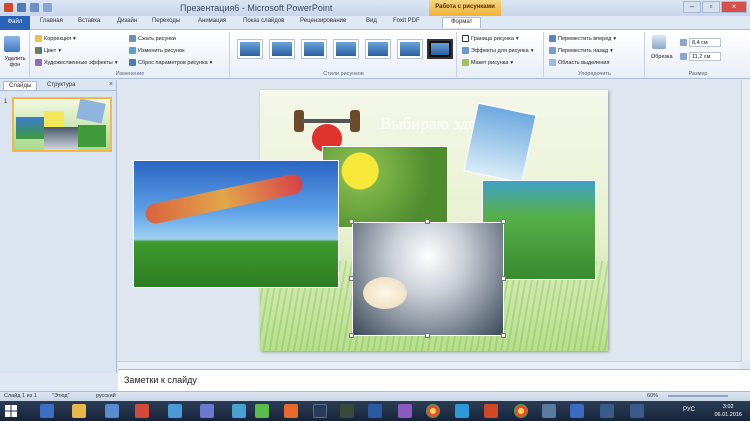 The image size is (750, 421). I want to click on input-language: РУС, so click(689, 410).